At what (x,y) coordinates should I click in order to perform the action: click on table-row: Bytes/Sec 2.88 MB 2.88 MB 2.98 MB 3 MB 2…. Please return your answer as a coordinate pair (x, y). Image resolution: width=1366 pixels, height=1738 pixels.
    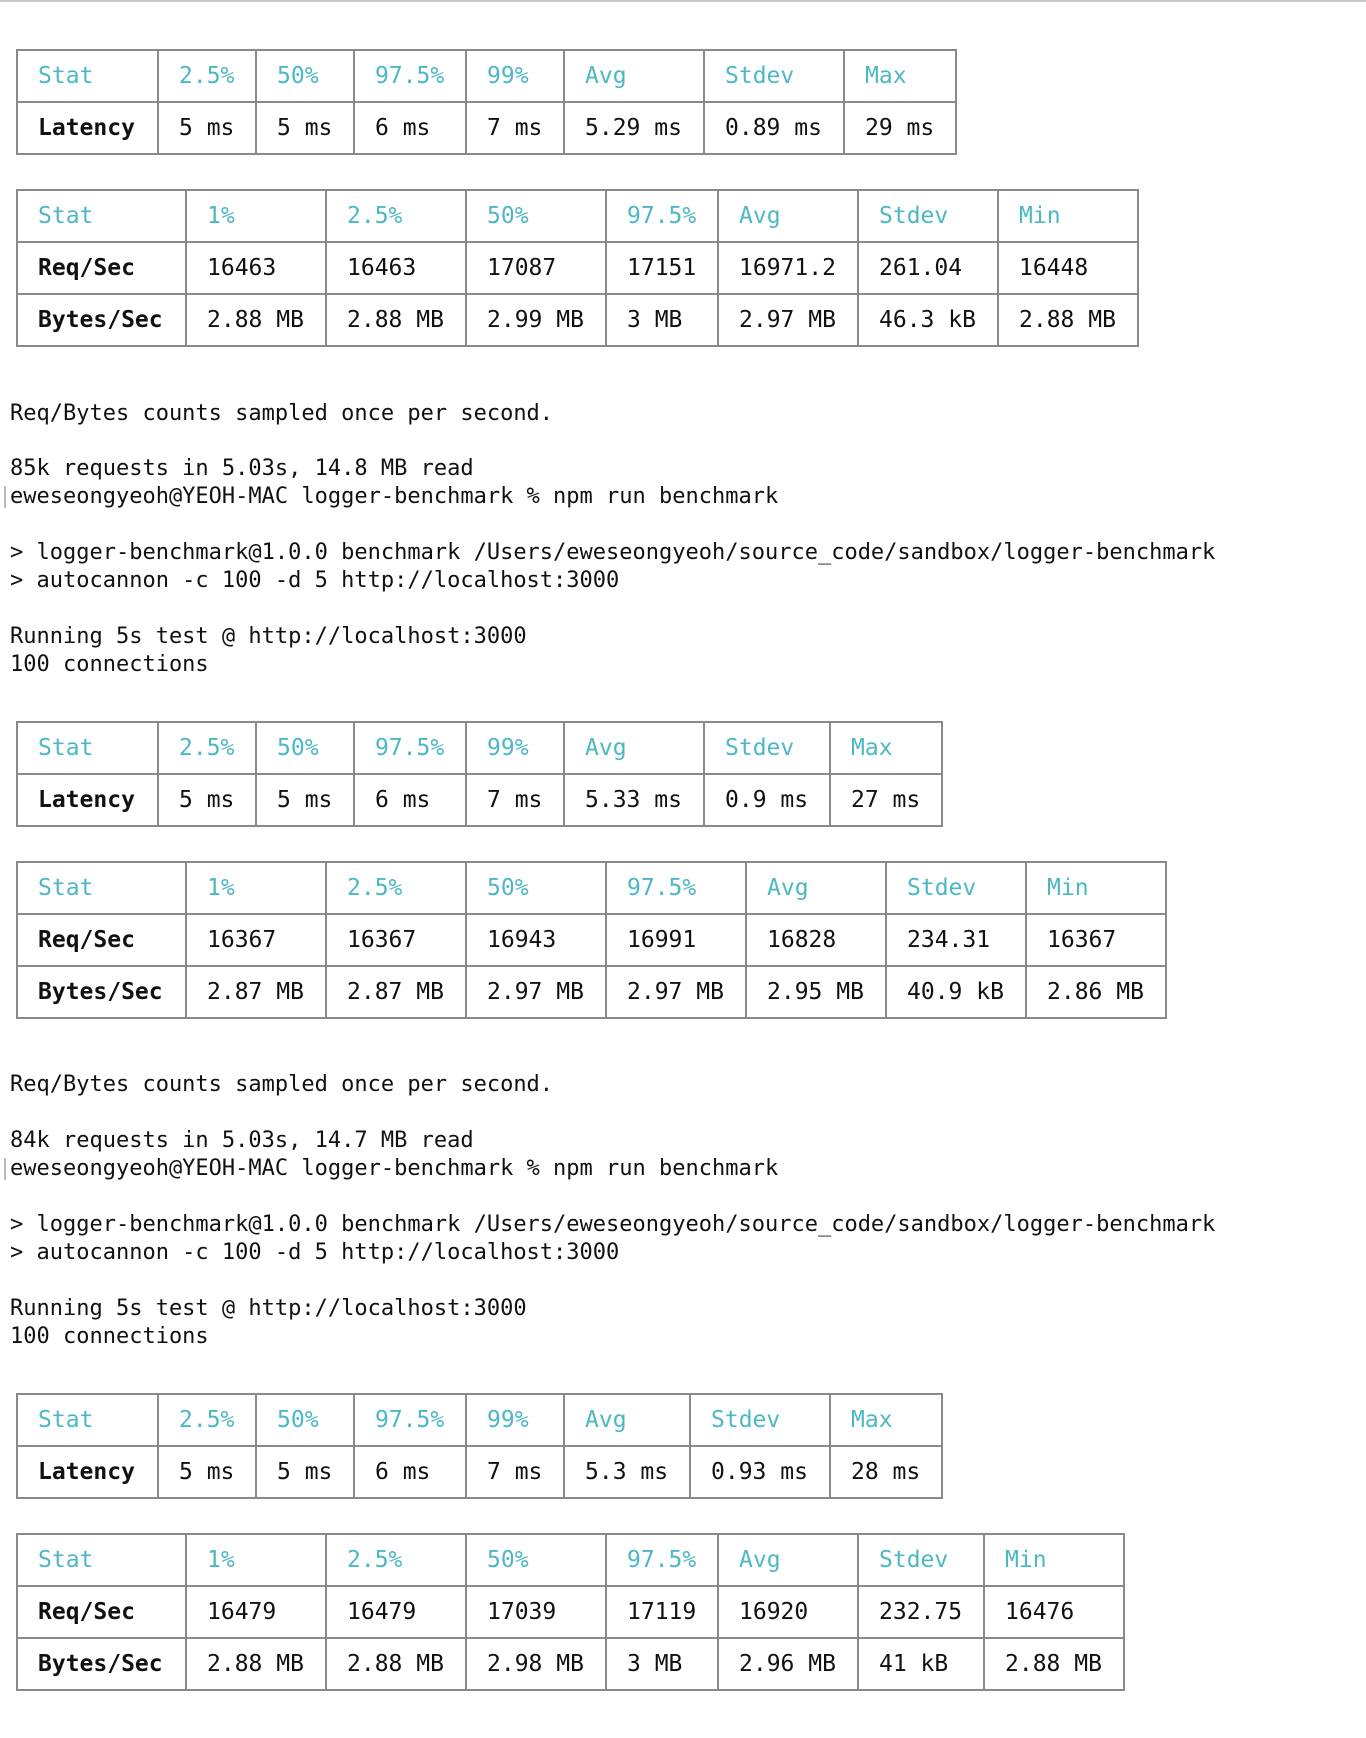
    Looking at the image, I should click on (570, 1664).